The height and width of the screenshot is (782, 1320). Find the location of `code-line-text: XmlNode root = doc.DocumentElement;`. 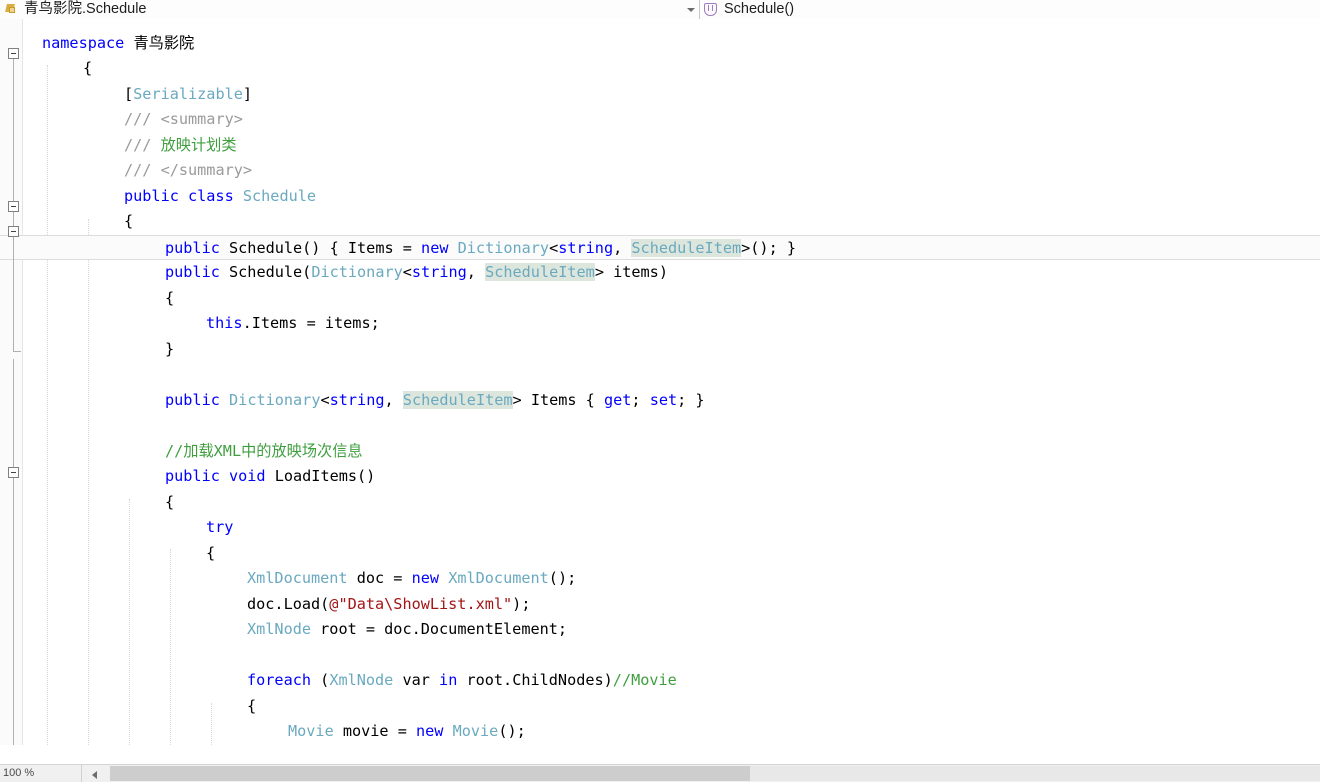

code-line-text: XmlNode root = doc.DocumentElement; is located at coordinates (283, 629).